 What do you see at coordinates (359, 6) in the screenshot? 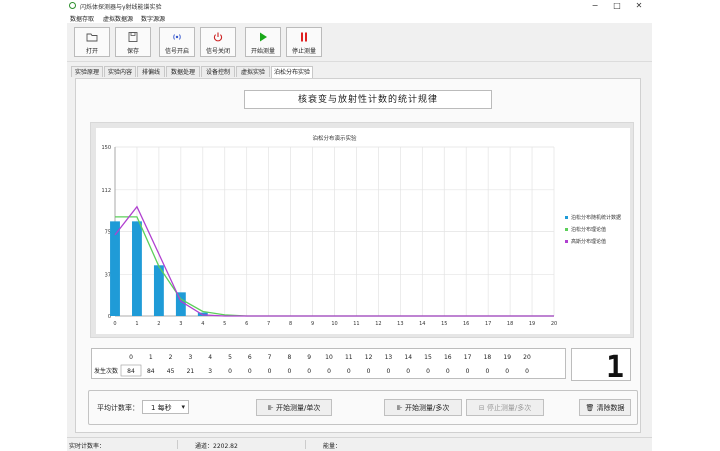
I see `title-bar: 闪烁体探测器与γ射线能谱实验 − □ ✕` at bounding box center [359, 6].